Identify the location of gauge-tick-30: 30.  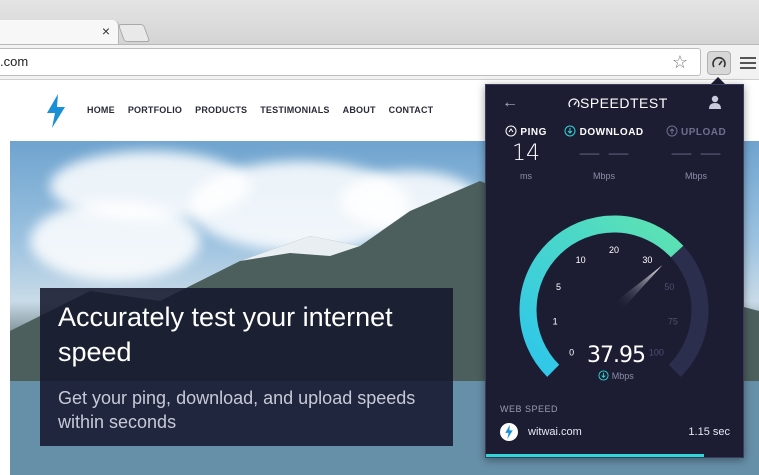
(647, 260).